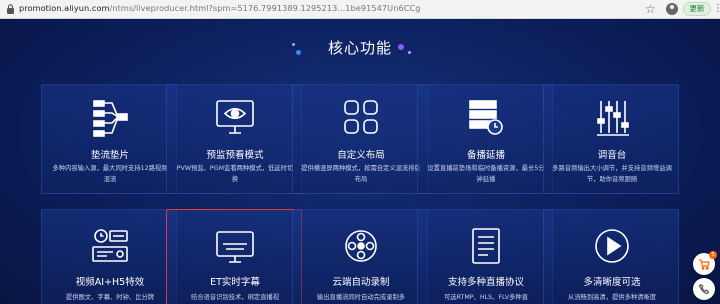 The image size is (720, 304). Describe the element at coordinates (485, 282) in the screenshot. I see `card-title: 支持多种直播协议` at that location.